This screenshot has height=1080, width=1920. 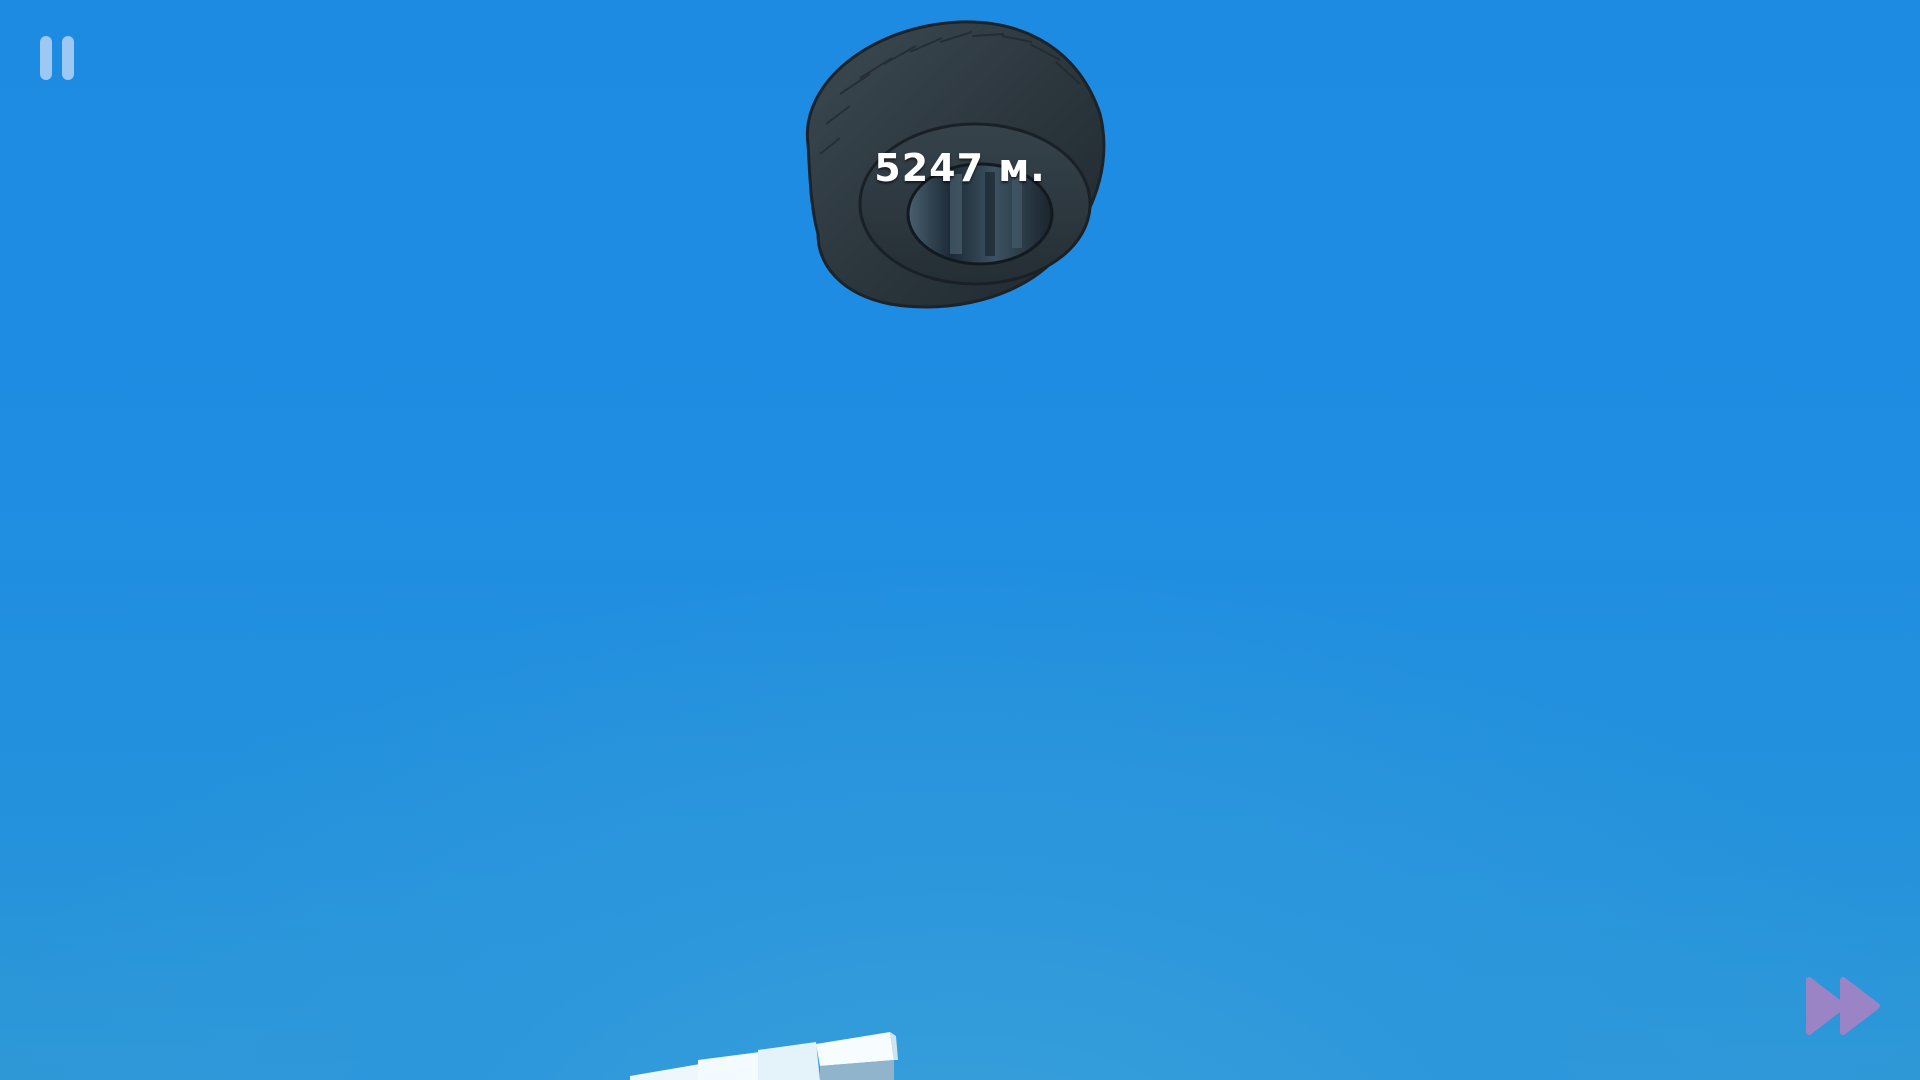 I want to click on fast-forward-button, so click(x=1845, y=1006).